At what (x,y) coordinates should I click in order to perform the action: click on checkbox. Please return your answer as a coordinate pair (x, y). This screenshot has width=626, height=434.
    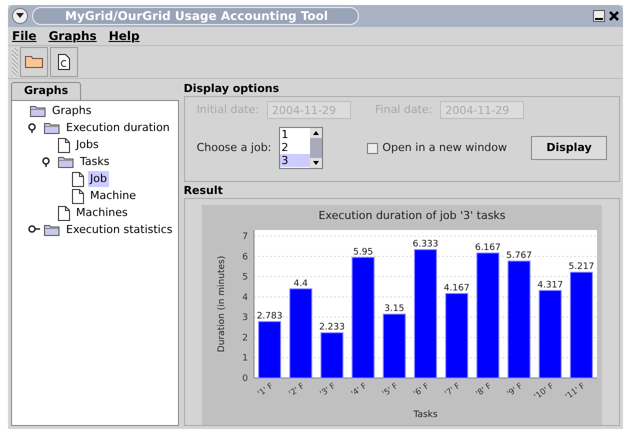
    Looking at the image, I should click on (372, 148).